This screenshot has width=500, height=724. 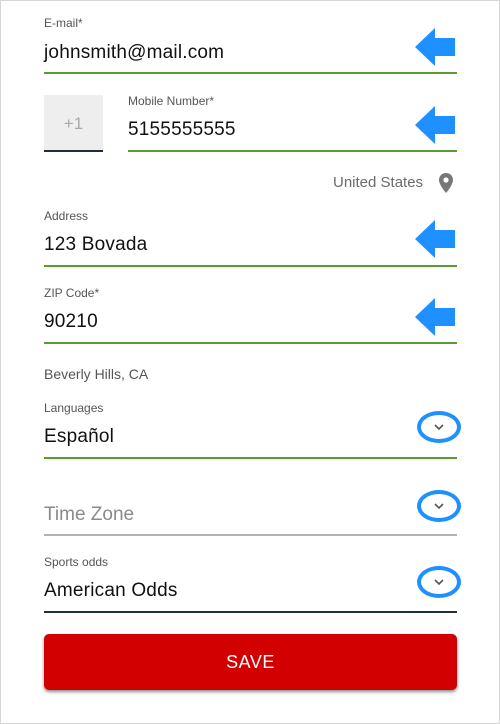 What do you see at coordinates (71, 322) in the screenshot?
I see `zip-code-field: 90210` at bounding box center [71, 322].